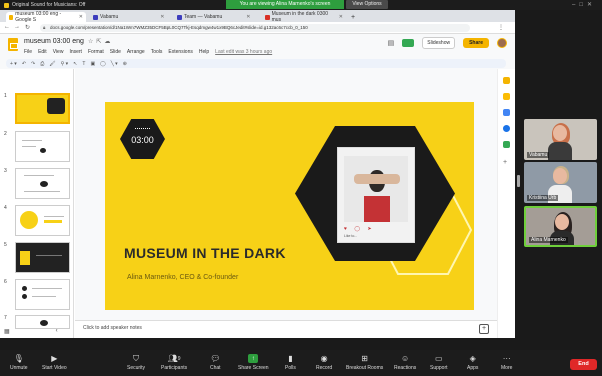 The image size is (602, 376). Describe the element at coordinates (24, 64) in the screenshot. I see `undo-icon: ↶` at that location.